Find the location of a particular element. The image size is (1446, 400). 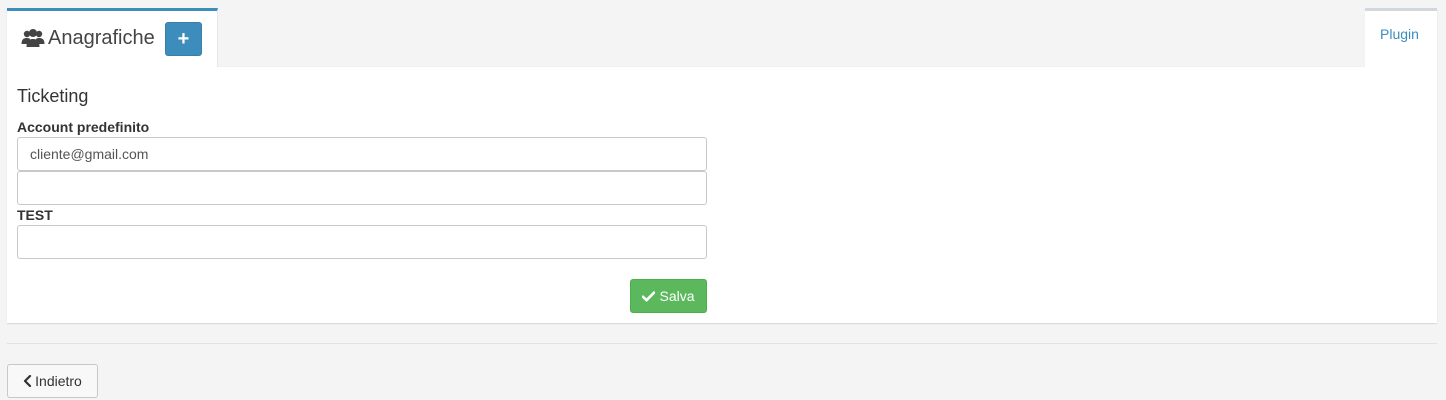

account-label: Account predefinito is located at coordinates (83, 127).